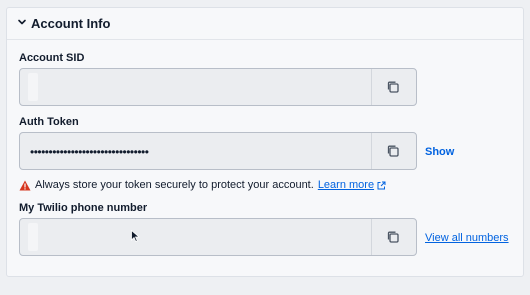  I want to click on account-sid-label: Account SID, so click(52, 58).